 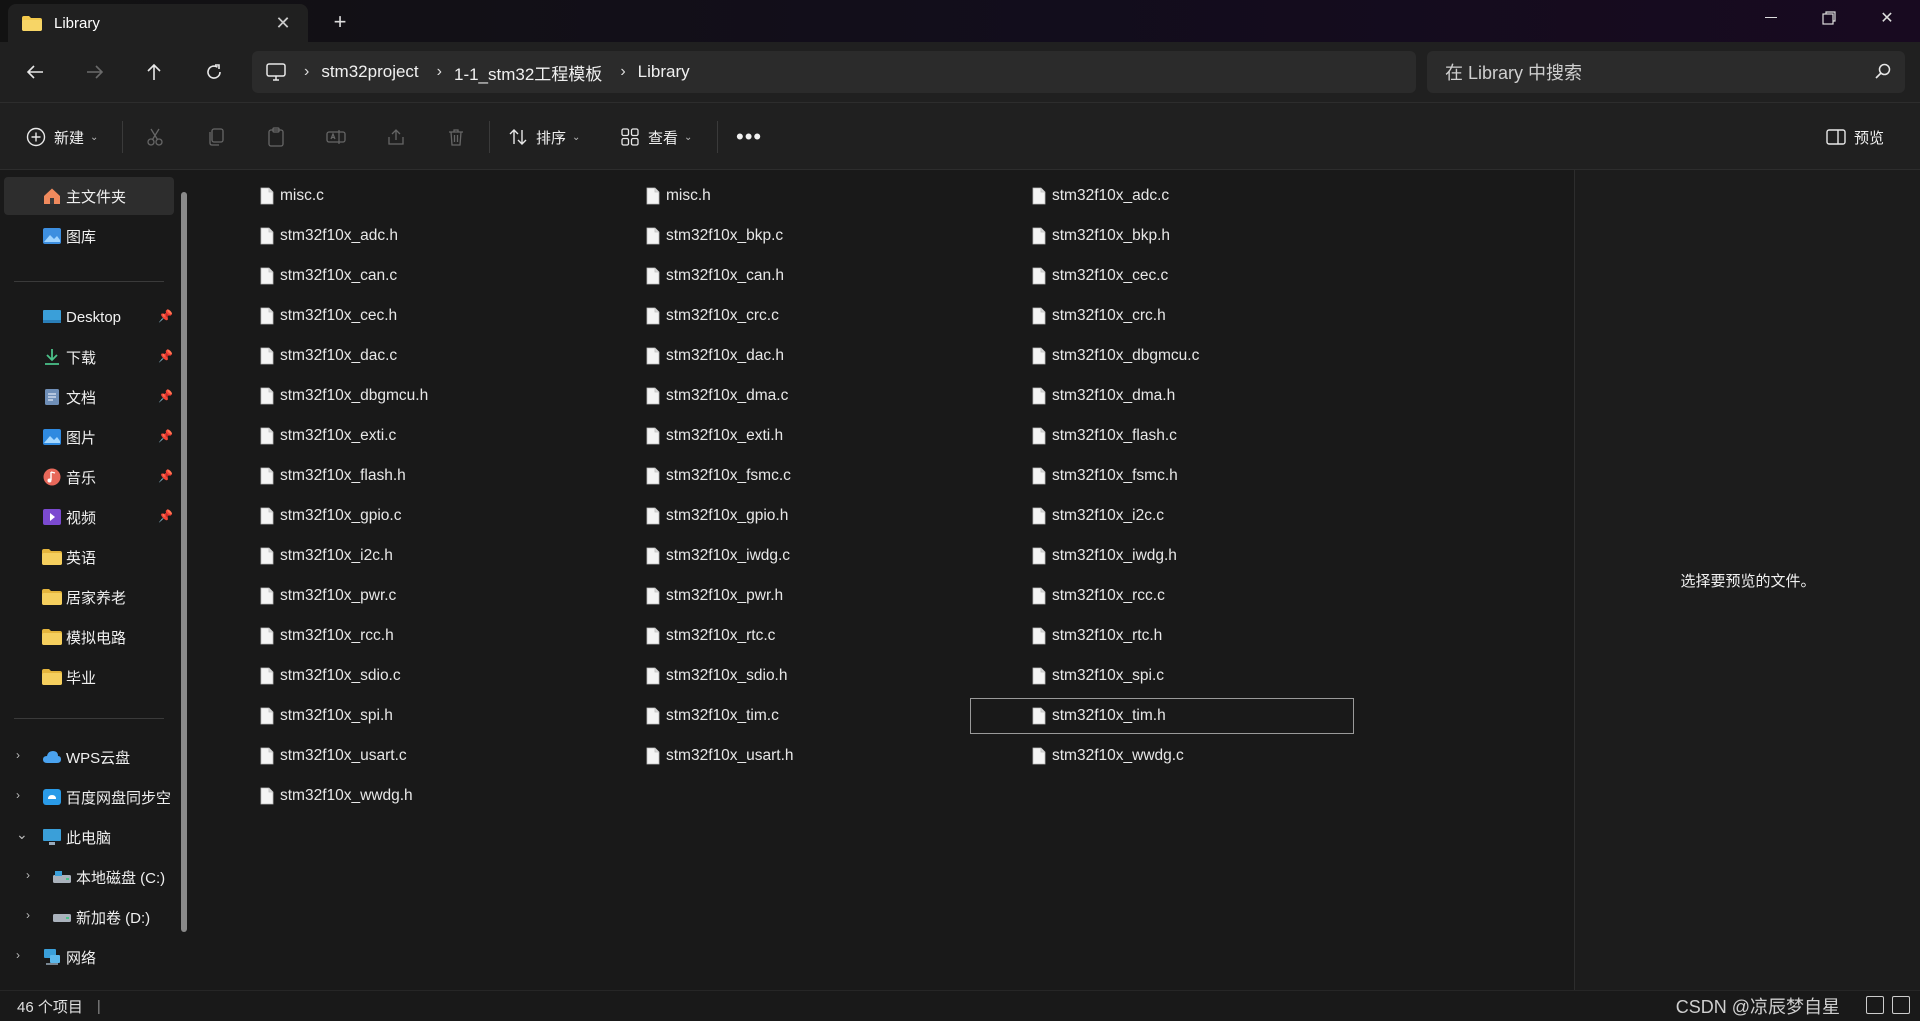 What do you see at coordinates (776, 516) in the screenshot?
I see `file-item: stm32f10x_gpio.h` at bounding box center [776, 516].